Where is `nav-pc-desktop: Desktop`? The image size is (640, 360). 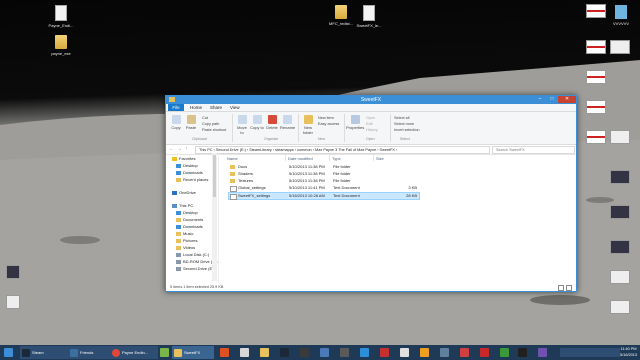 nav-pc-desktop: Desktop is located at coordinates (187, 212).